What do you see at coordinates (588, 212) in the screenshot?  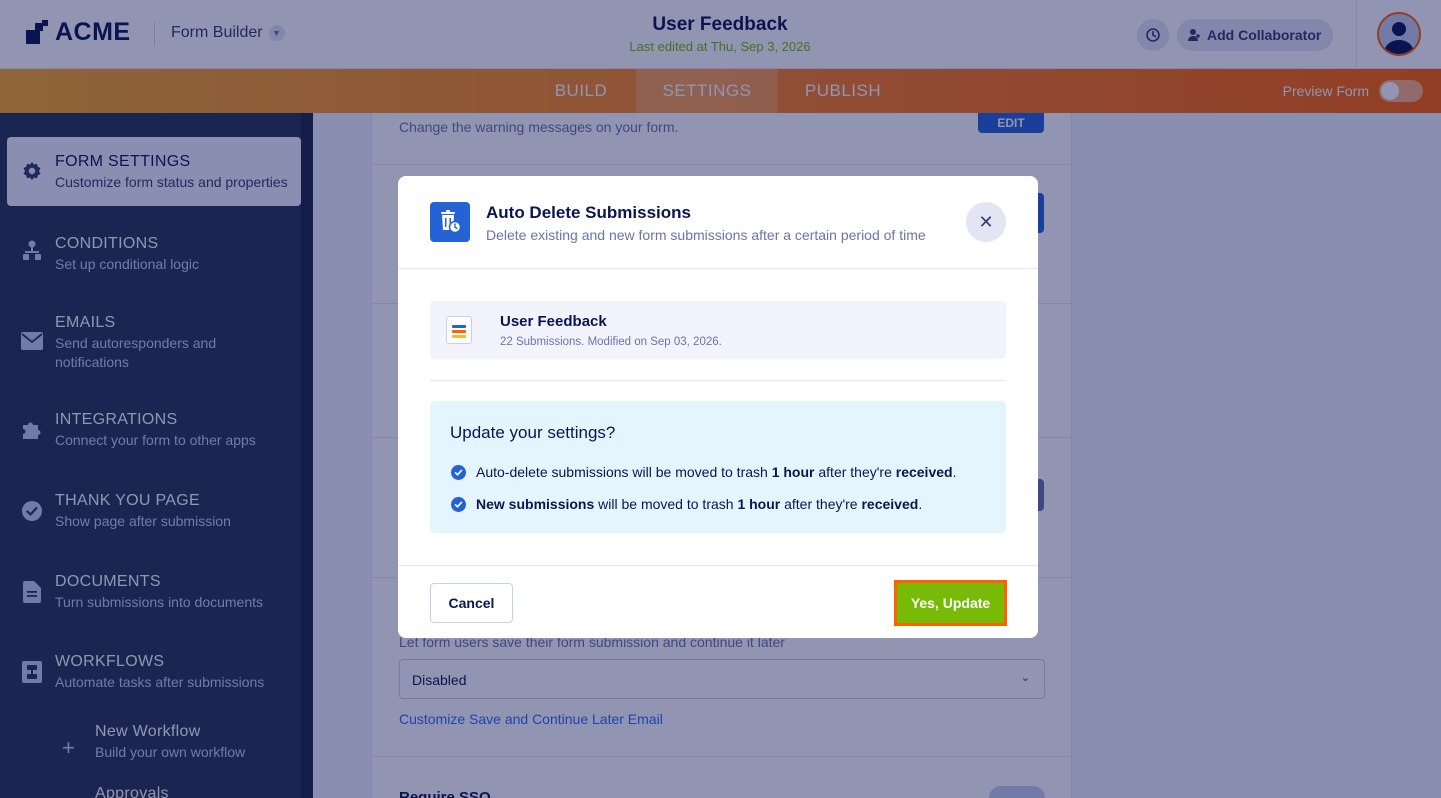 I see `modal-title: Auto Delete Submissions` at bounding box center [588, 212].